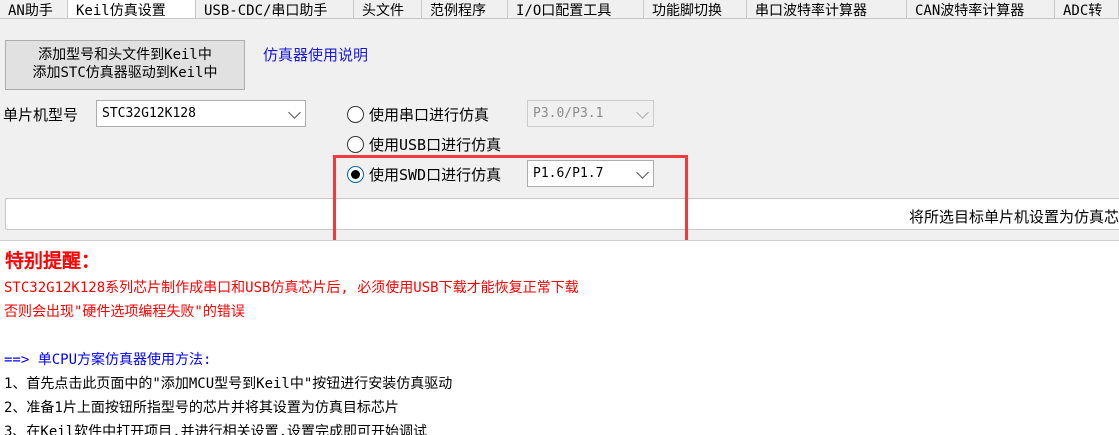 The width and height of the screenshot is (1119, 435). Describe the element at coordinates (201, 408) in the screenshot. I see `notes-step-2: 2、准备1片上面按钮所指型号的芯片并将其设置为仿真目标芯片` at that location.